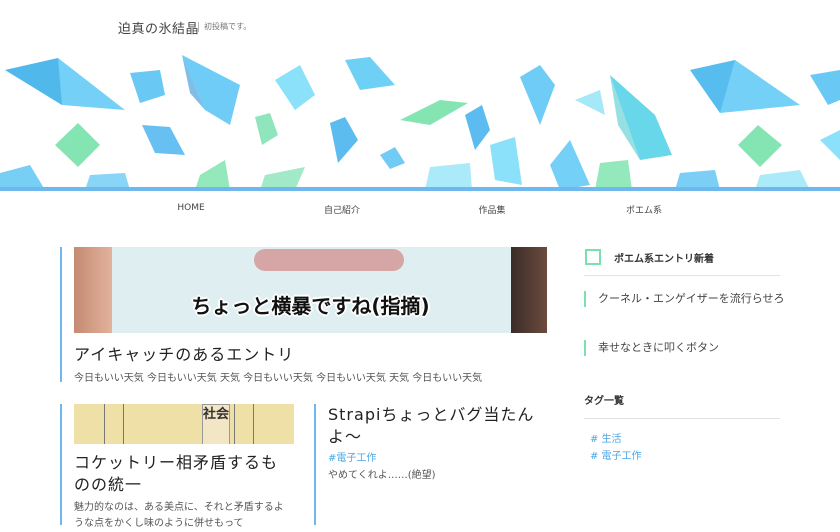 The width and height of the screenshot is (840, 532). I want to click on poem-entry-link: 幸せなときに叩くボタン, so click(686, 348).